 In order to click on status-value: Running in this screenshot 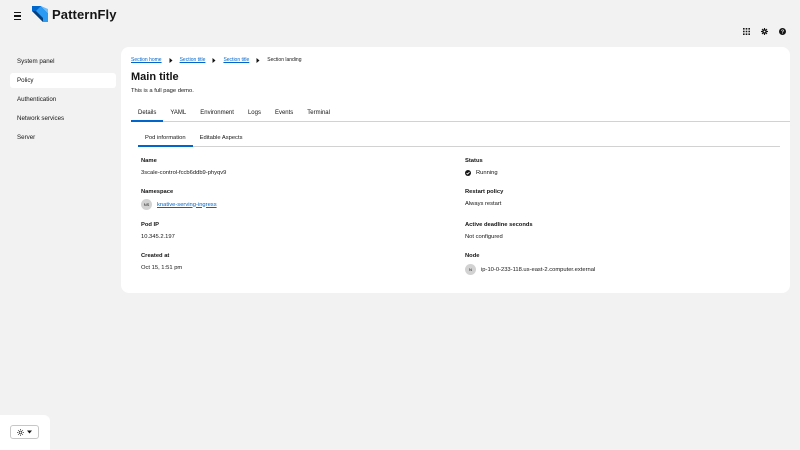, I will do `click(487, 173)`.